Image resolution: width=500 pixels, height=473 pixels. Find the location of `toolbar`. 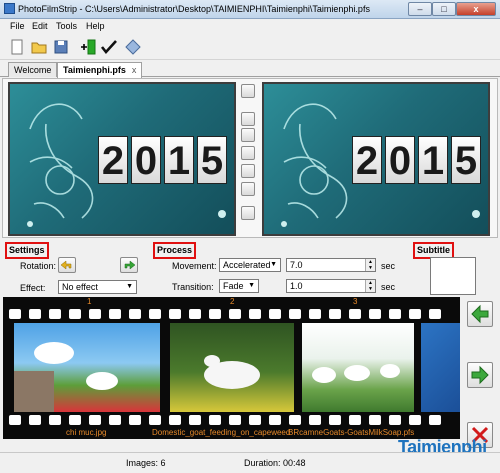

toolbar is located at coordinates (250, 47).